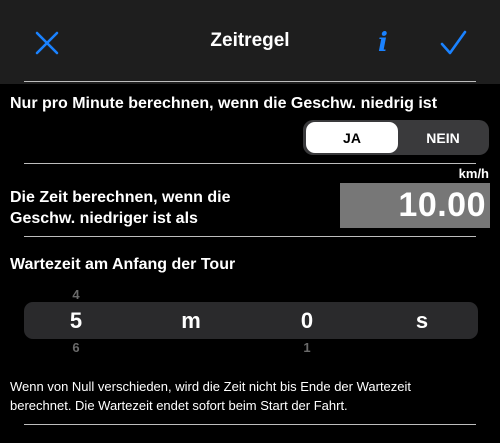  I want to click on speed-threshold-input: 10.00, so click(415, 205).